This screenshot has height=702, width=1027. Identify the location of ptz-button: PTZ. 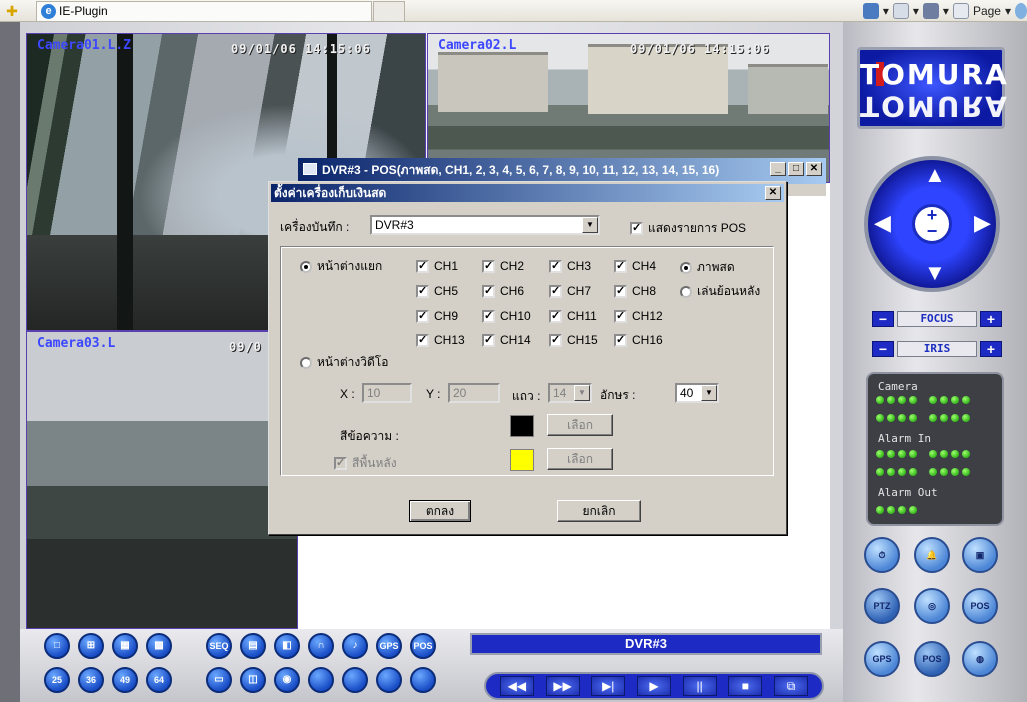
(882, 606).